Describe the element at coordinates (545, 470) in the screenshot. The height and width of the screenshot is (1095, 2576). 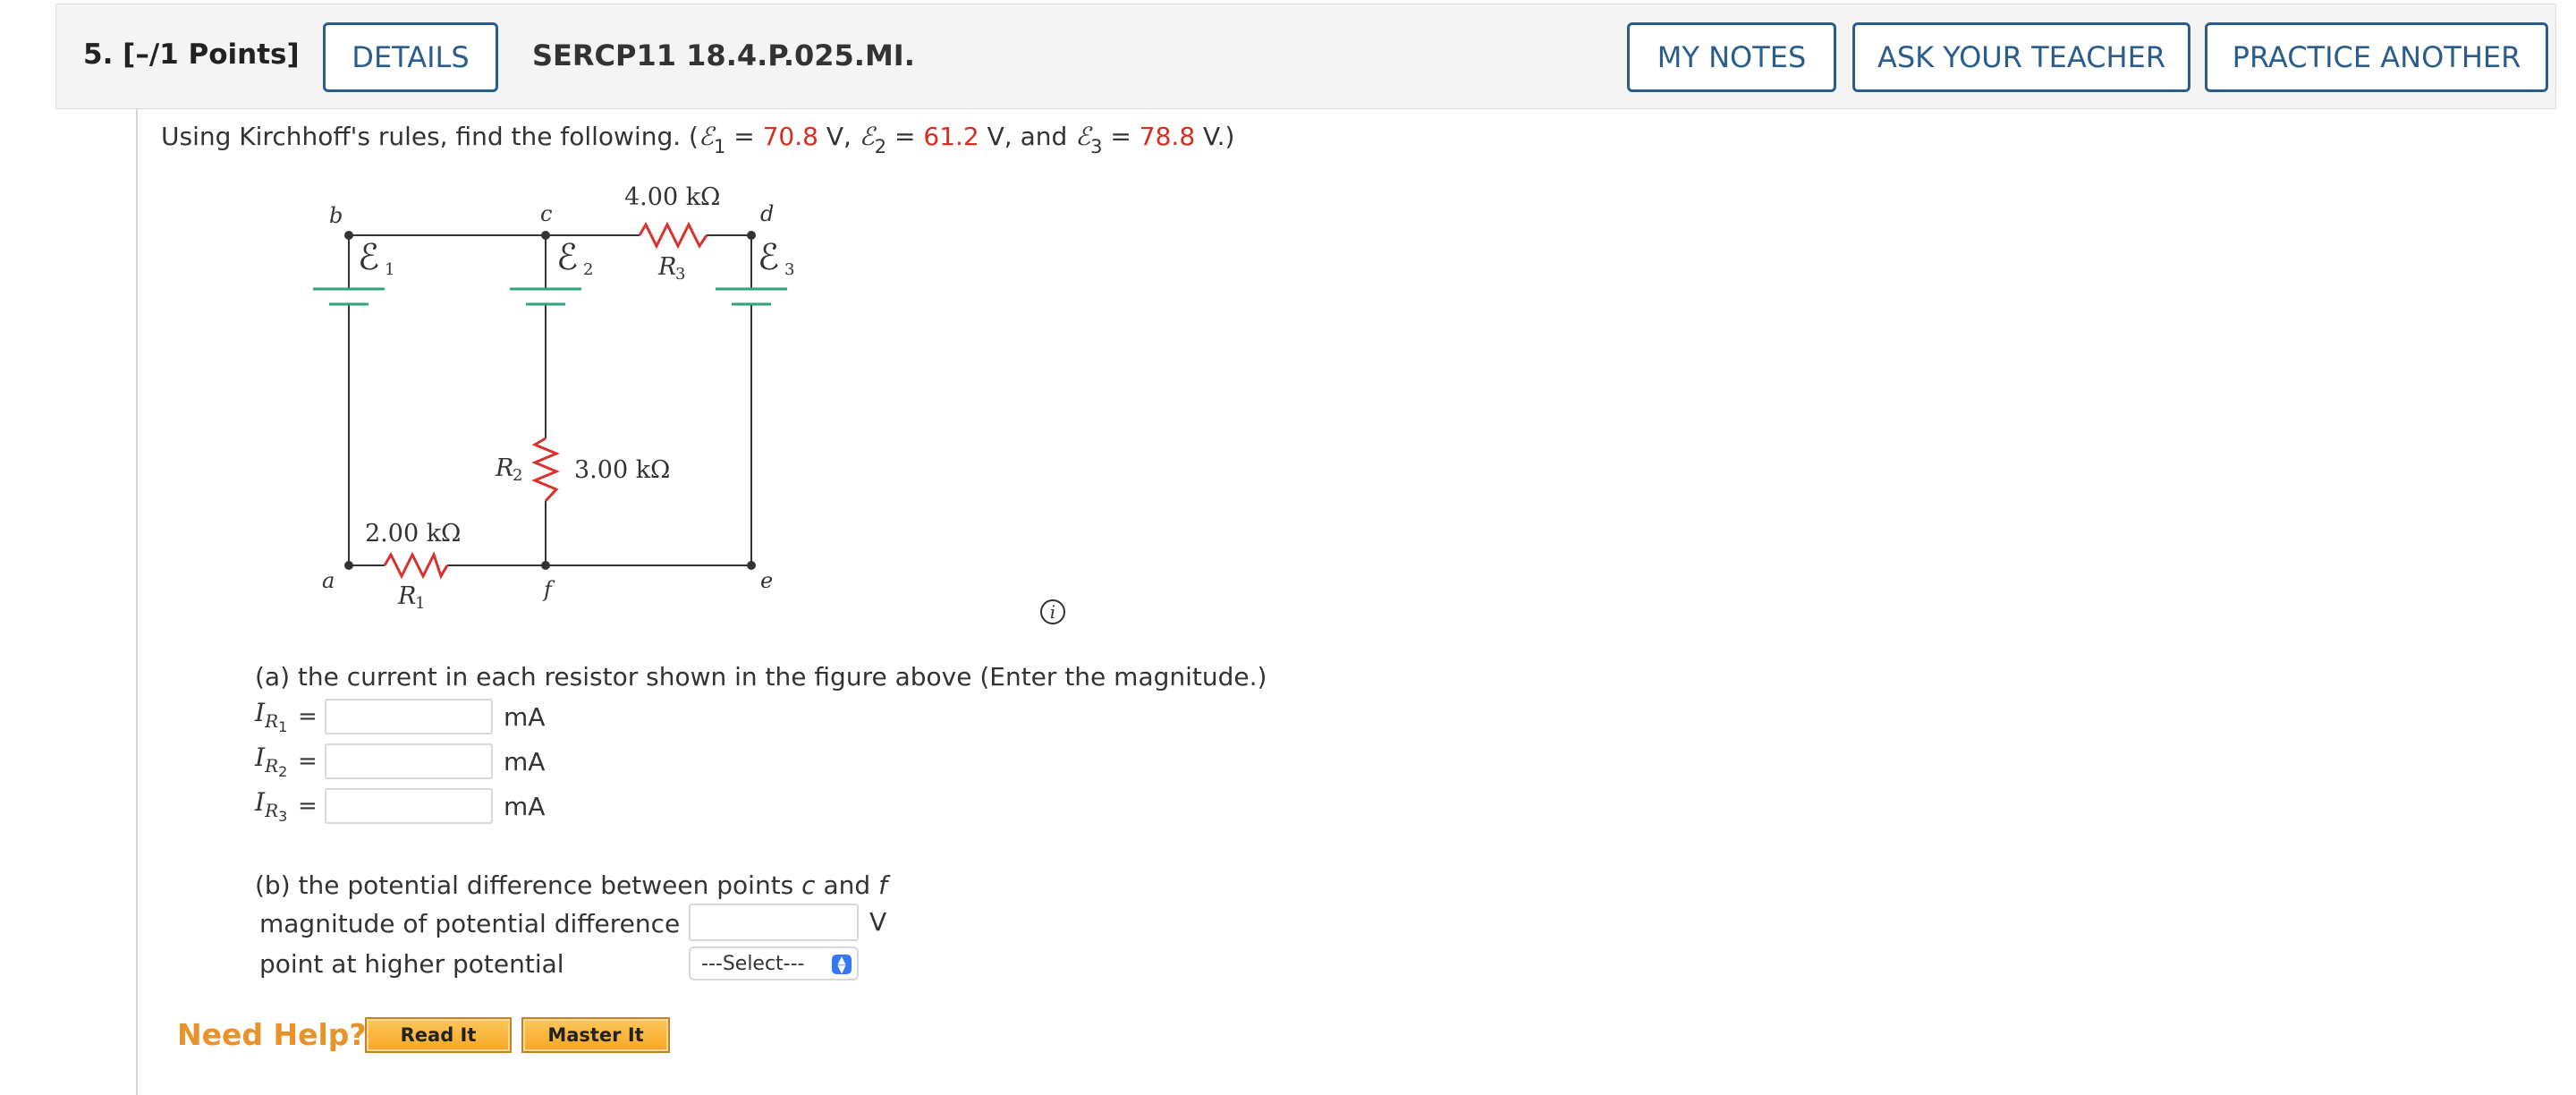
I see `resistor-r2` at that location.